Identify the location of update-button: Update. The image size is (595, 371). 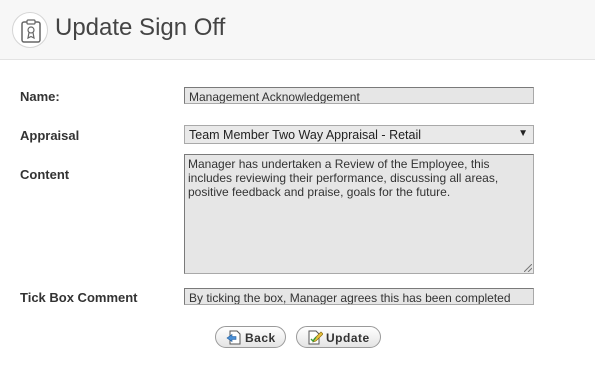
(338, 337).